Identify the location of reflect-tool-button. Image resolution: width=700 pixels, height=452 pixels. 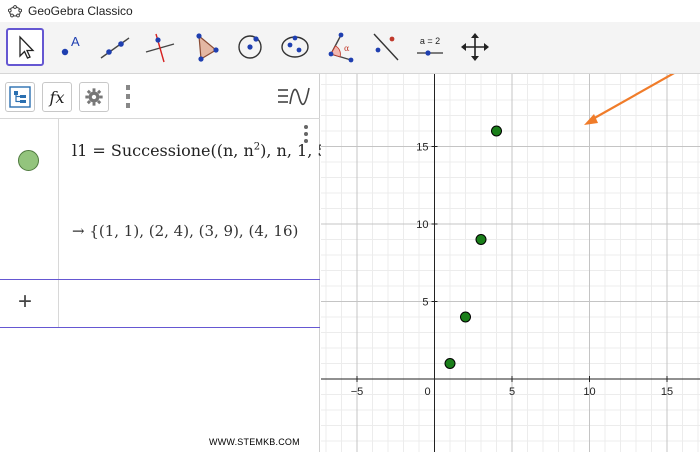
(385, 47).